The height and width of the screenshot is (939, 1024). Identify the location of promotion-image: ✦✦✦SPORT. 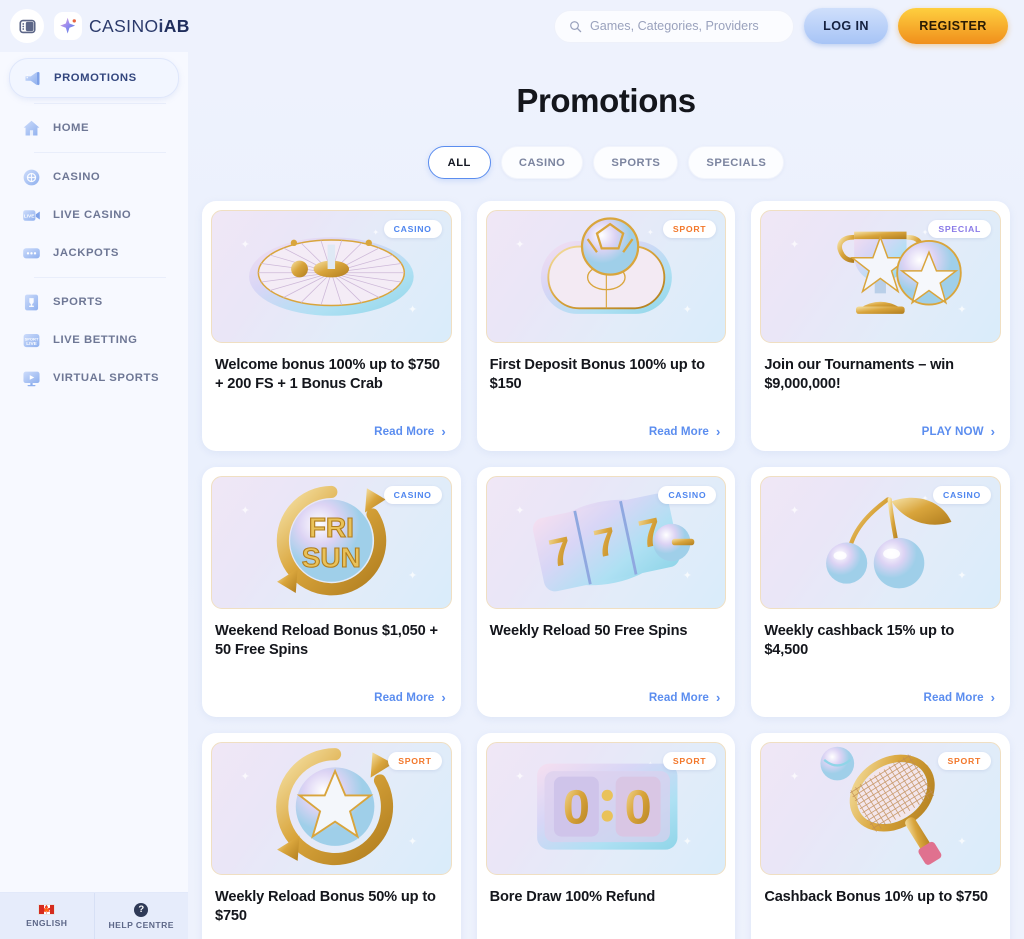
(606, 276).